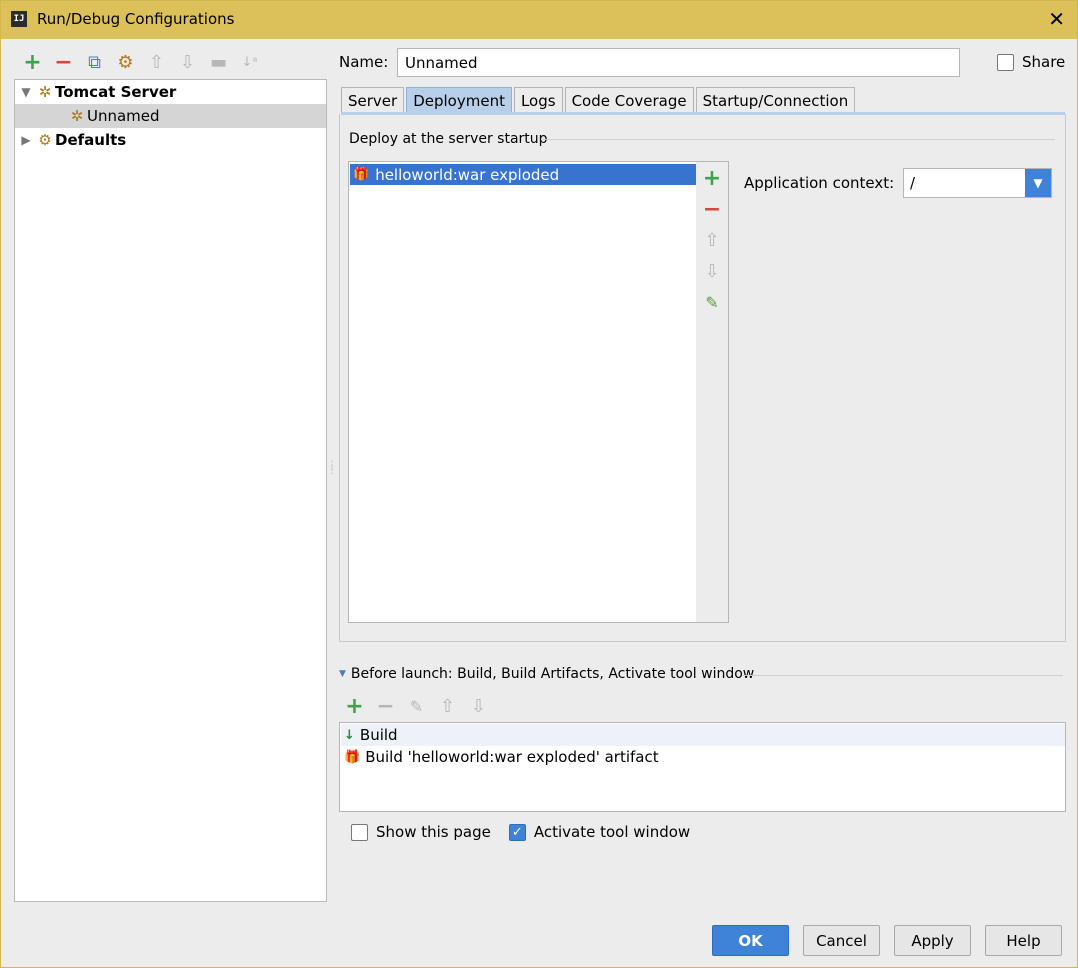 This screenshot has width=1078, height=968. Describe the element at coordinates (125, 62) in the screenshot. I see `edit-defaults-icon: ⚙` at that location.